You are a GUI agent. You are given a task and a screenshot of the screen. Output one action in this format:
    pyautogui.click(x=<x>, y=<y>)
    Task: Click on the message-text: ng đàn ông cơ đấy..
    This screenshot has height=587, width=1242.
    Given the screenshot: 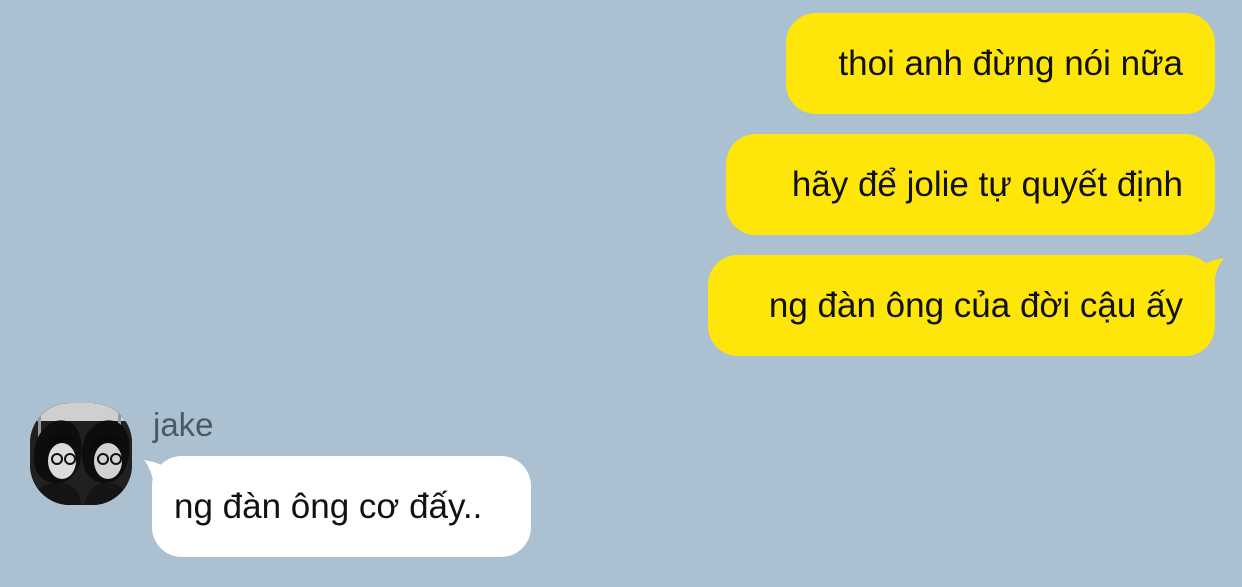 What is the action you would take?
    pyautogui.click(x=328, y=506)
    